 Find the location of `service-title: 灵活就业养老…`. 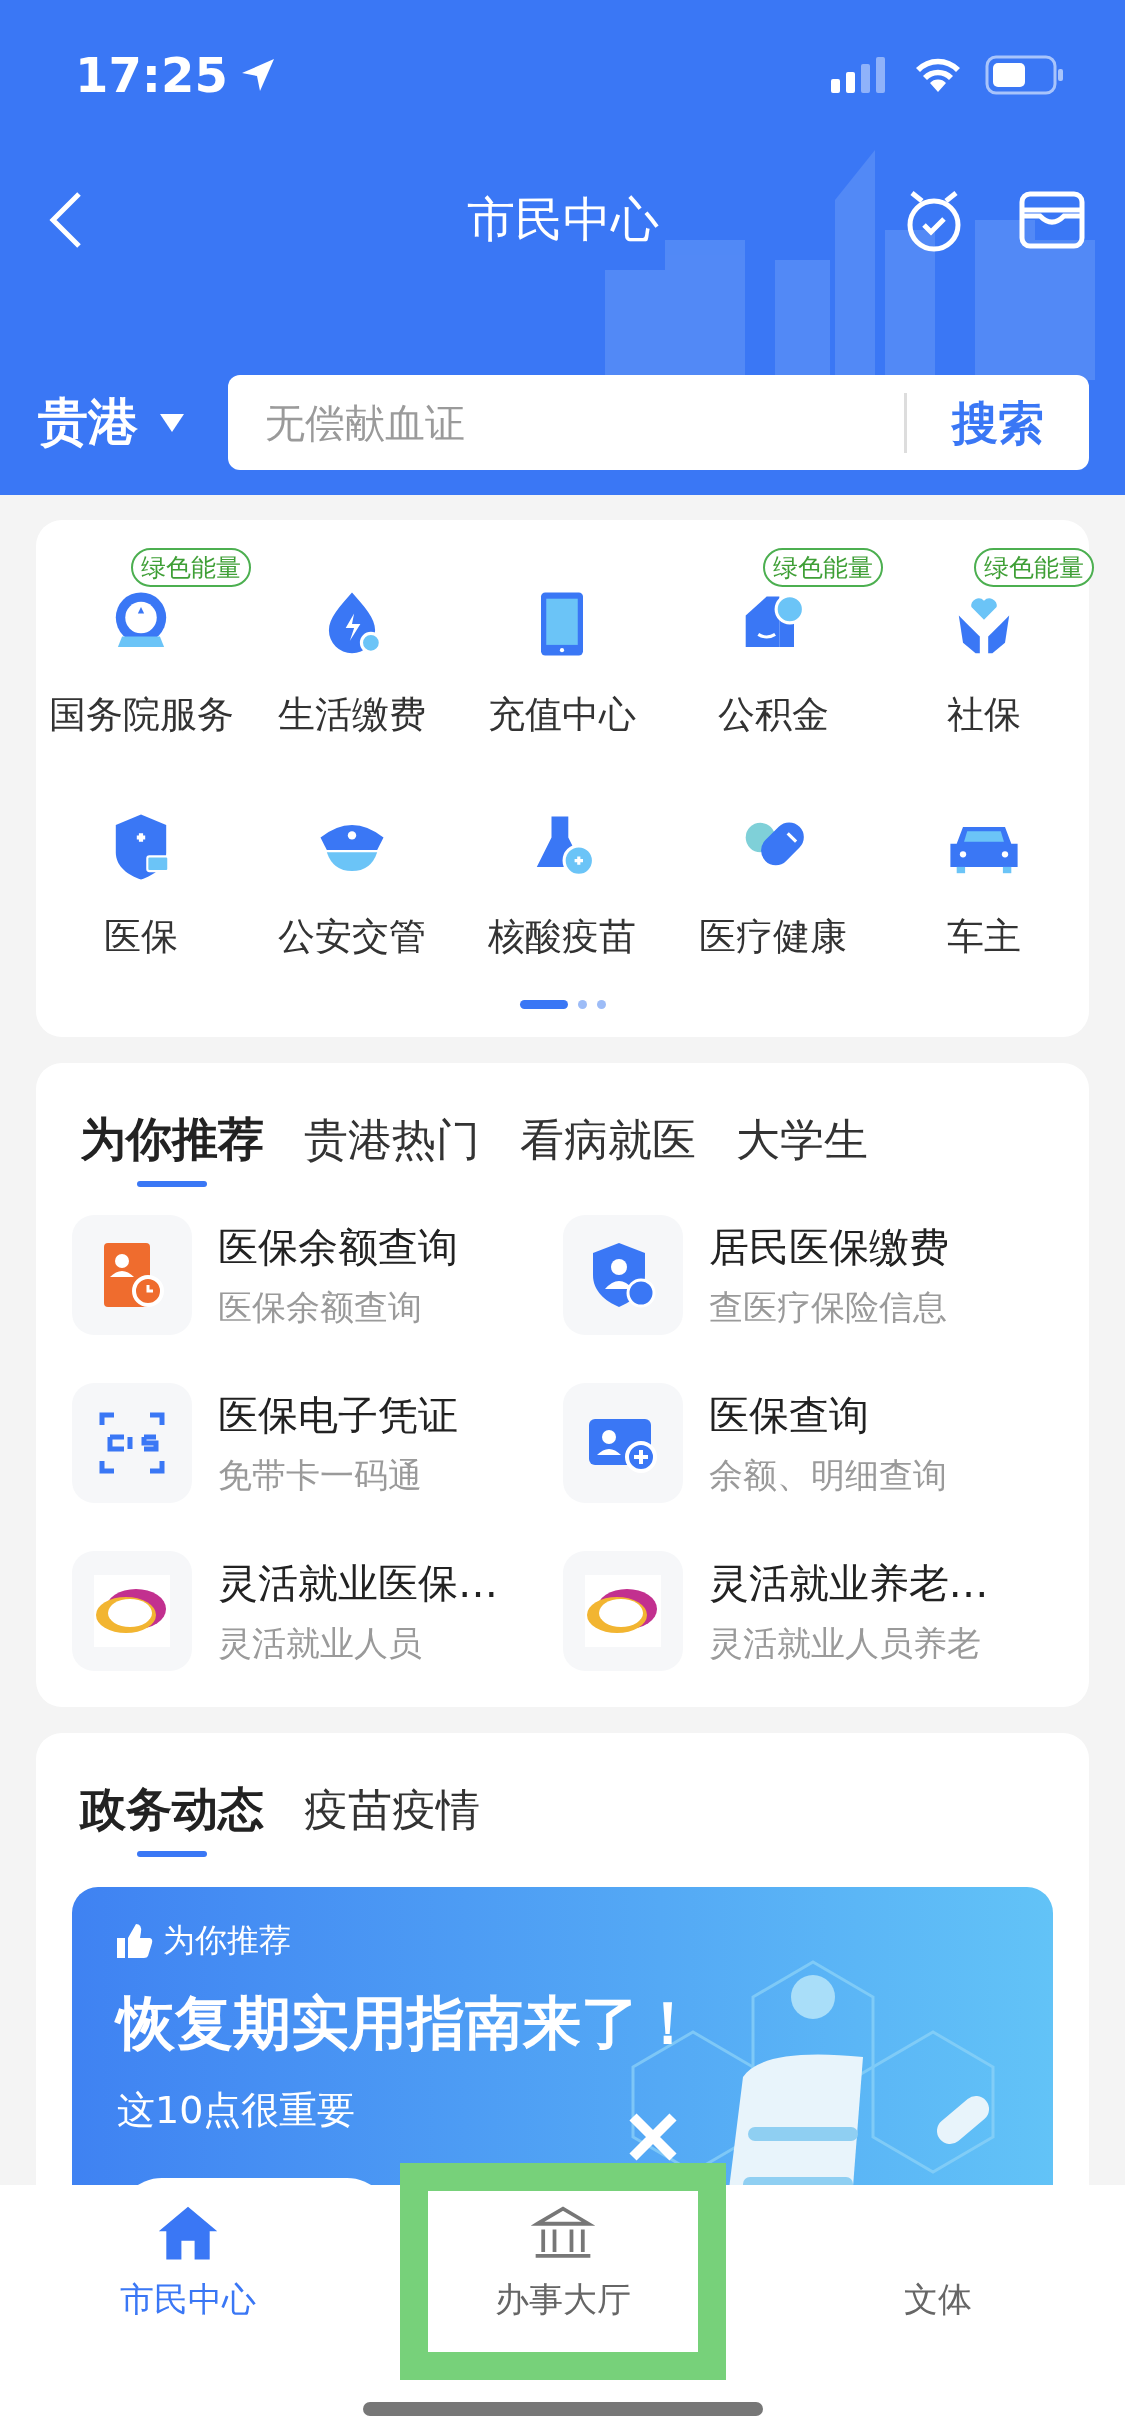

service-title: 灵活就业养老… is located at coordinates (848, 1583).